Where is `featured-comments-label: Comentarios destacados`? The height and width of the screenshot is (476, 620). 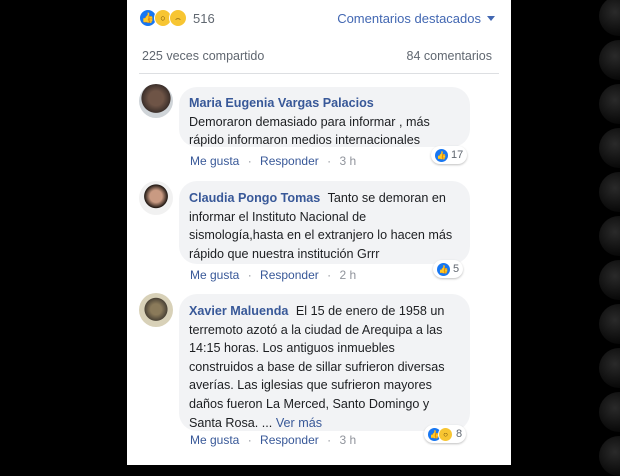
featured-comments-label: Comentarios destacados is located at coordinates (409, 18).